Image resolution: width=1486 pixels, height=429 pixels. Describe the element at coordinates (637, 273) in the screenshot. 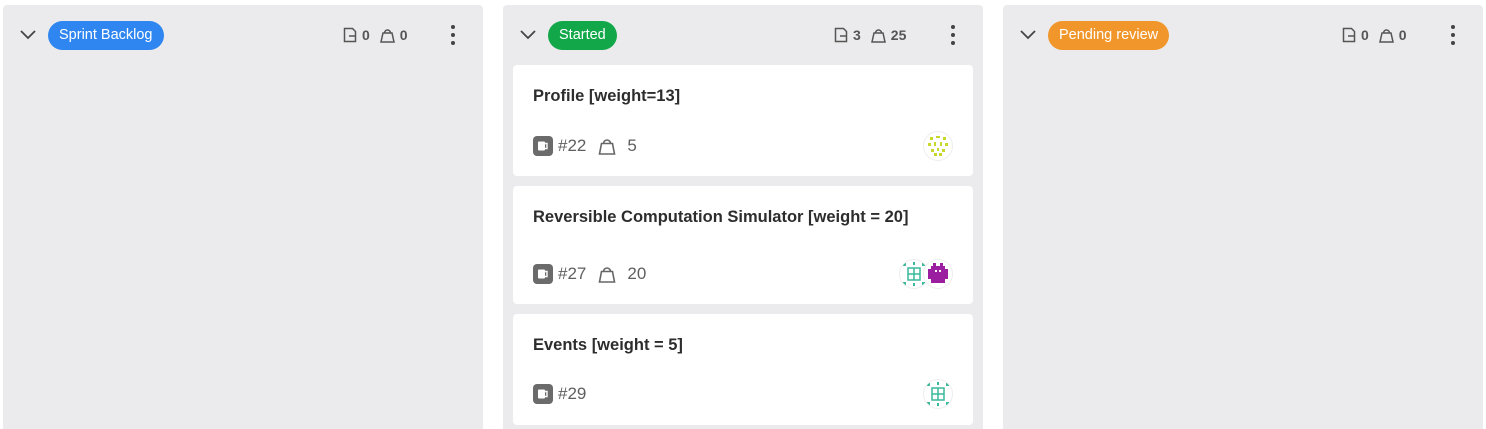

I see `card-weight: 20` at that location.